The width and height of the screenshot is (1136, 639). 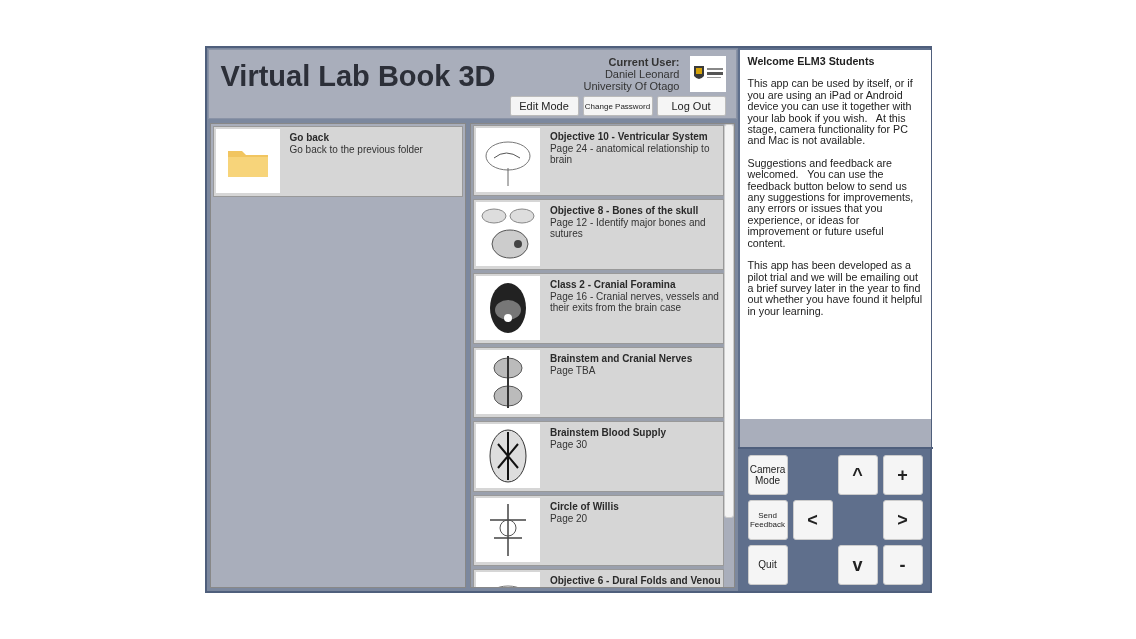 What do you see at coordinates (628, 228) in the screenshot?
I see `page-subtitle: Page 12 - Identify major bones and sutures` at bounding box center [628, 228].